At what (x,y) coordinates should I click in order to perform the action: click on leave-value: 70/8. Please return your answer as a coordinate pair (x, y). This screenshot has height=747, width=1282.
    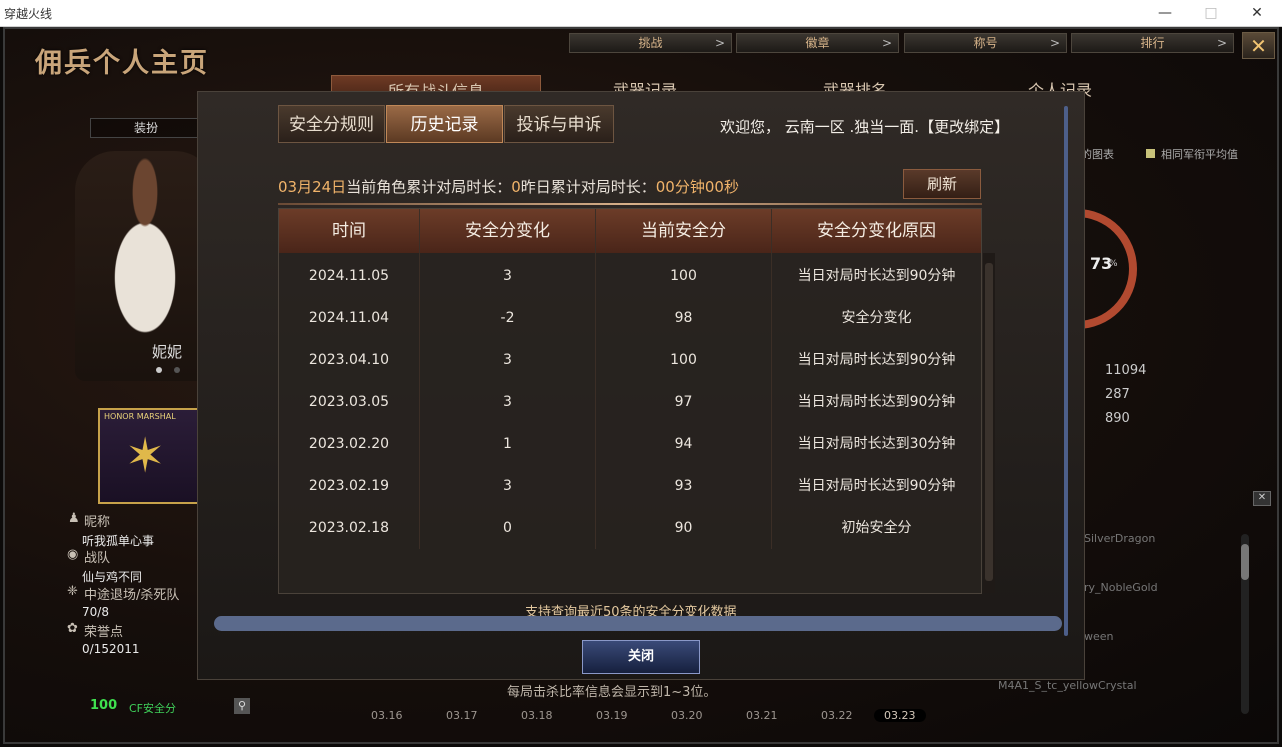
    Looking at the image, I should click on (95, 612).